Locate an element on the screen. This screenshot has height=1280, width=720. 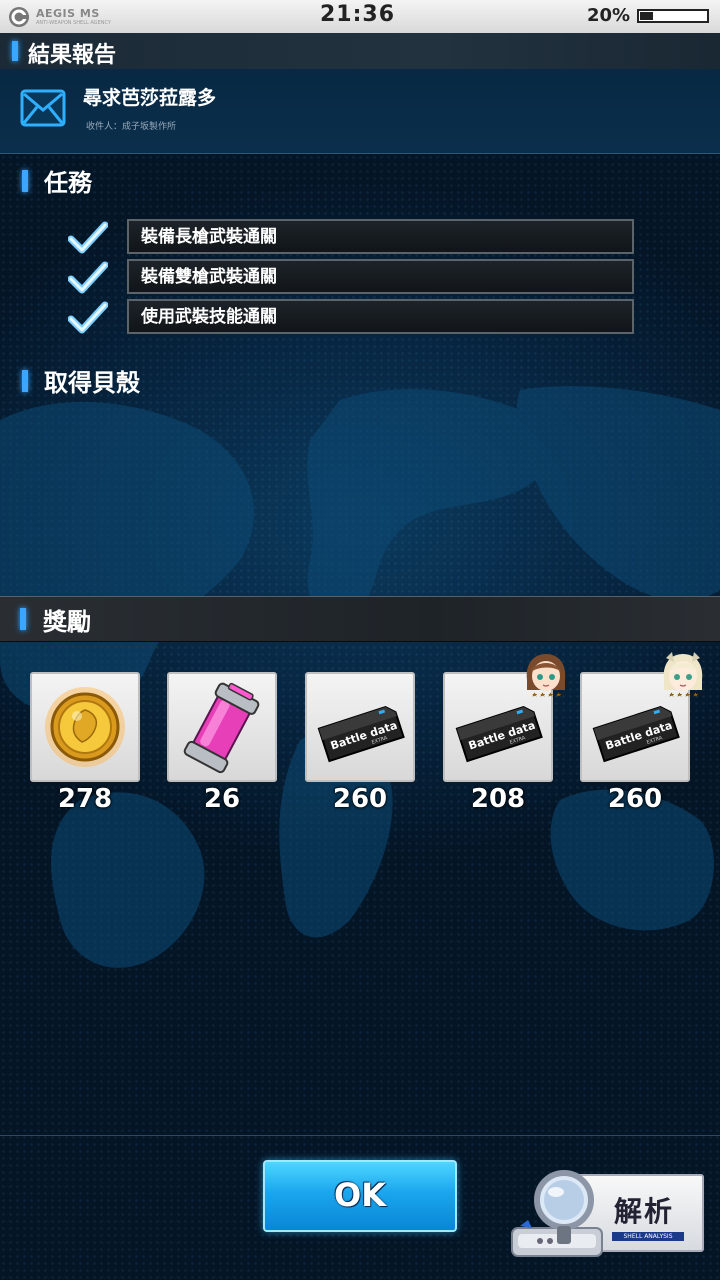
shells-accent is located at coordinates (25, 381).